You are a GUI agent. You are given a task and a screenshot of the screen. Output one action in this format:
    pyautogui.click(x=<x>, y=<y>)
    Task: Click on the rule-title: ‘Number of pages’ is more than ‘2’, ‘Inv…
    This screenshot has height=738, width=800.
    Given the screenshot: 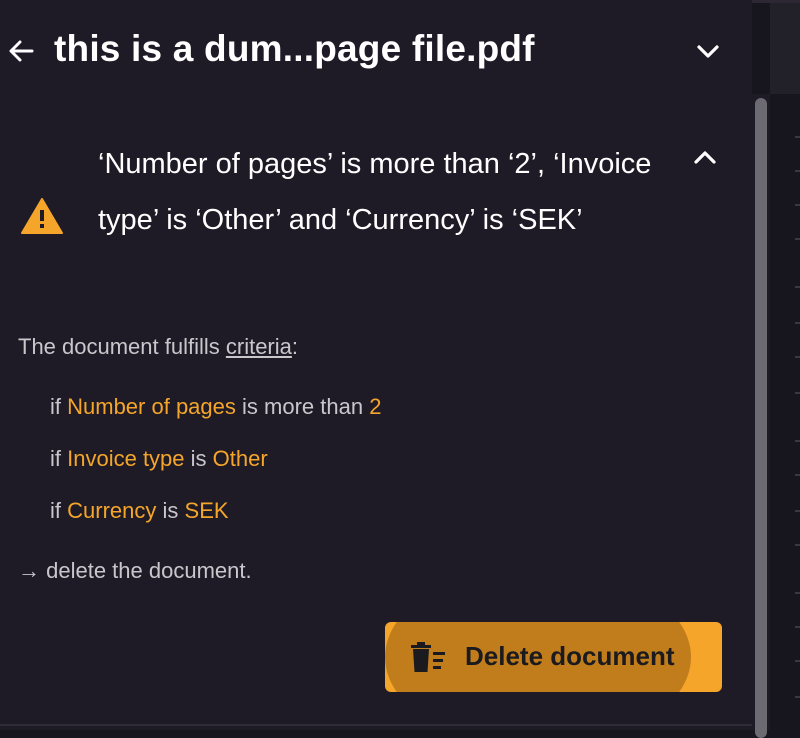 What is the action you would take?
    pyautogui.click(x=375, y=192)
    